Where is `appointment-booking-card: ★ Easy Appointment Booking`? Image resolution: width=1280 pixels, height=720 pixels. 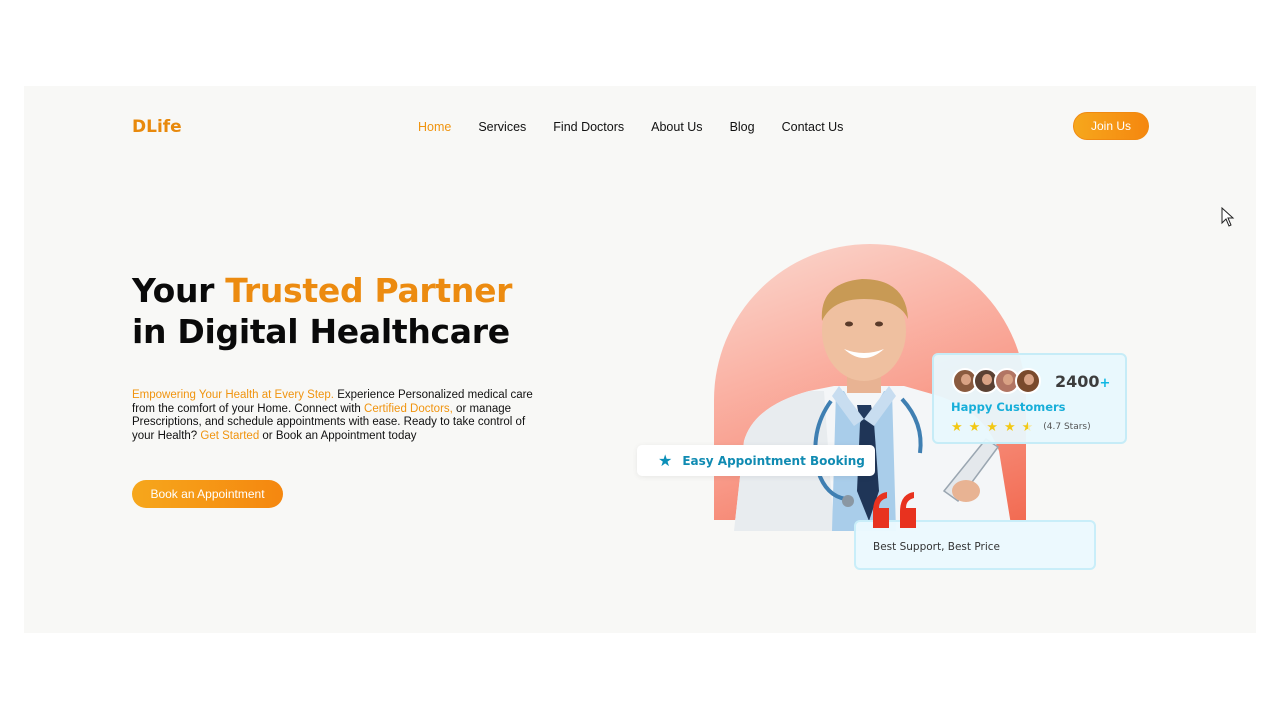
appointment-booking-card: ★ Easy Appointment Booking is located at coordinates (756, 460).